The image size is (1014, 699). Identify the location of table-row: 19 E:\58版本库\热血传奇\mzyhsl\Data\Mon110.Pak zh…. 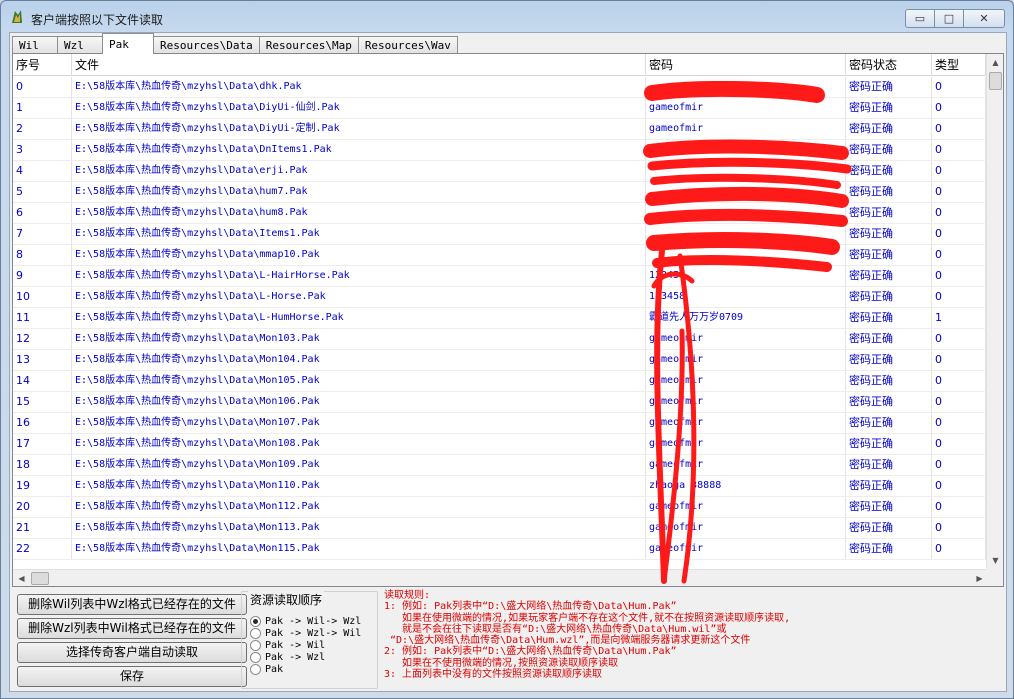
(499, 486).